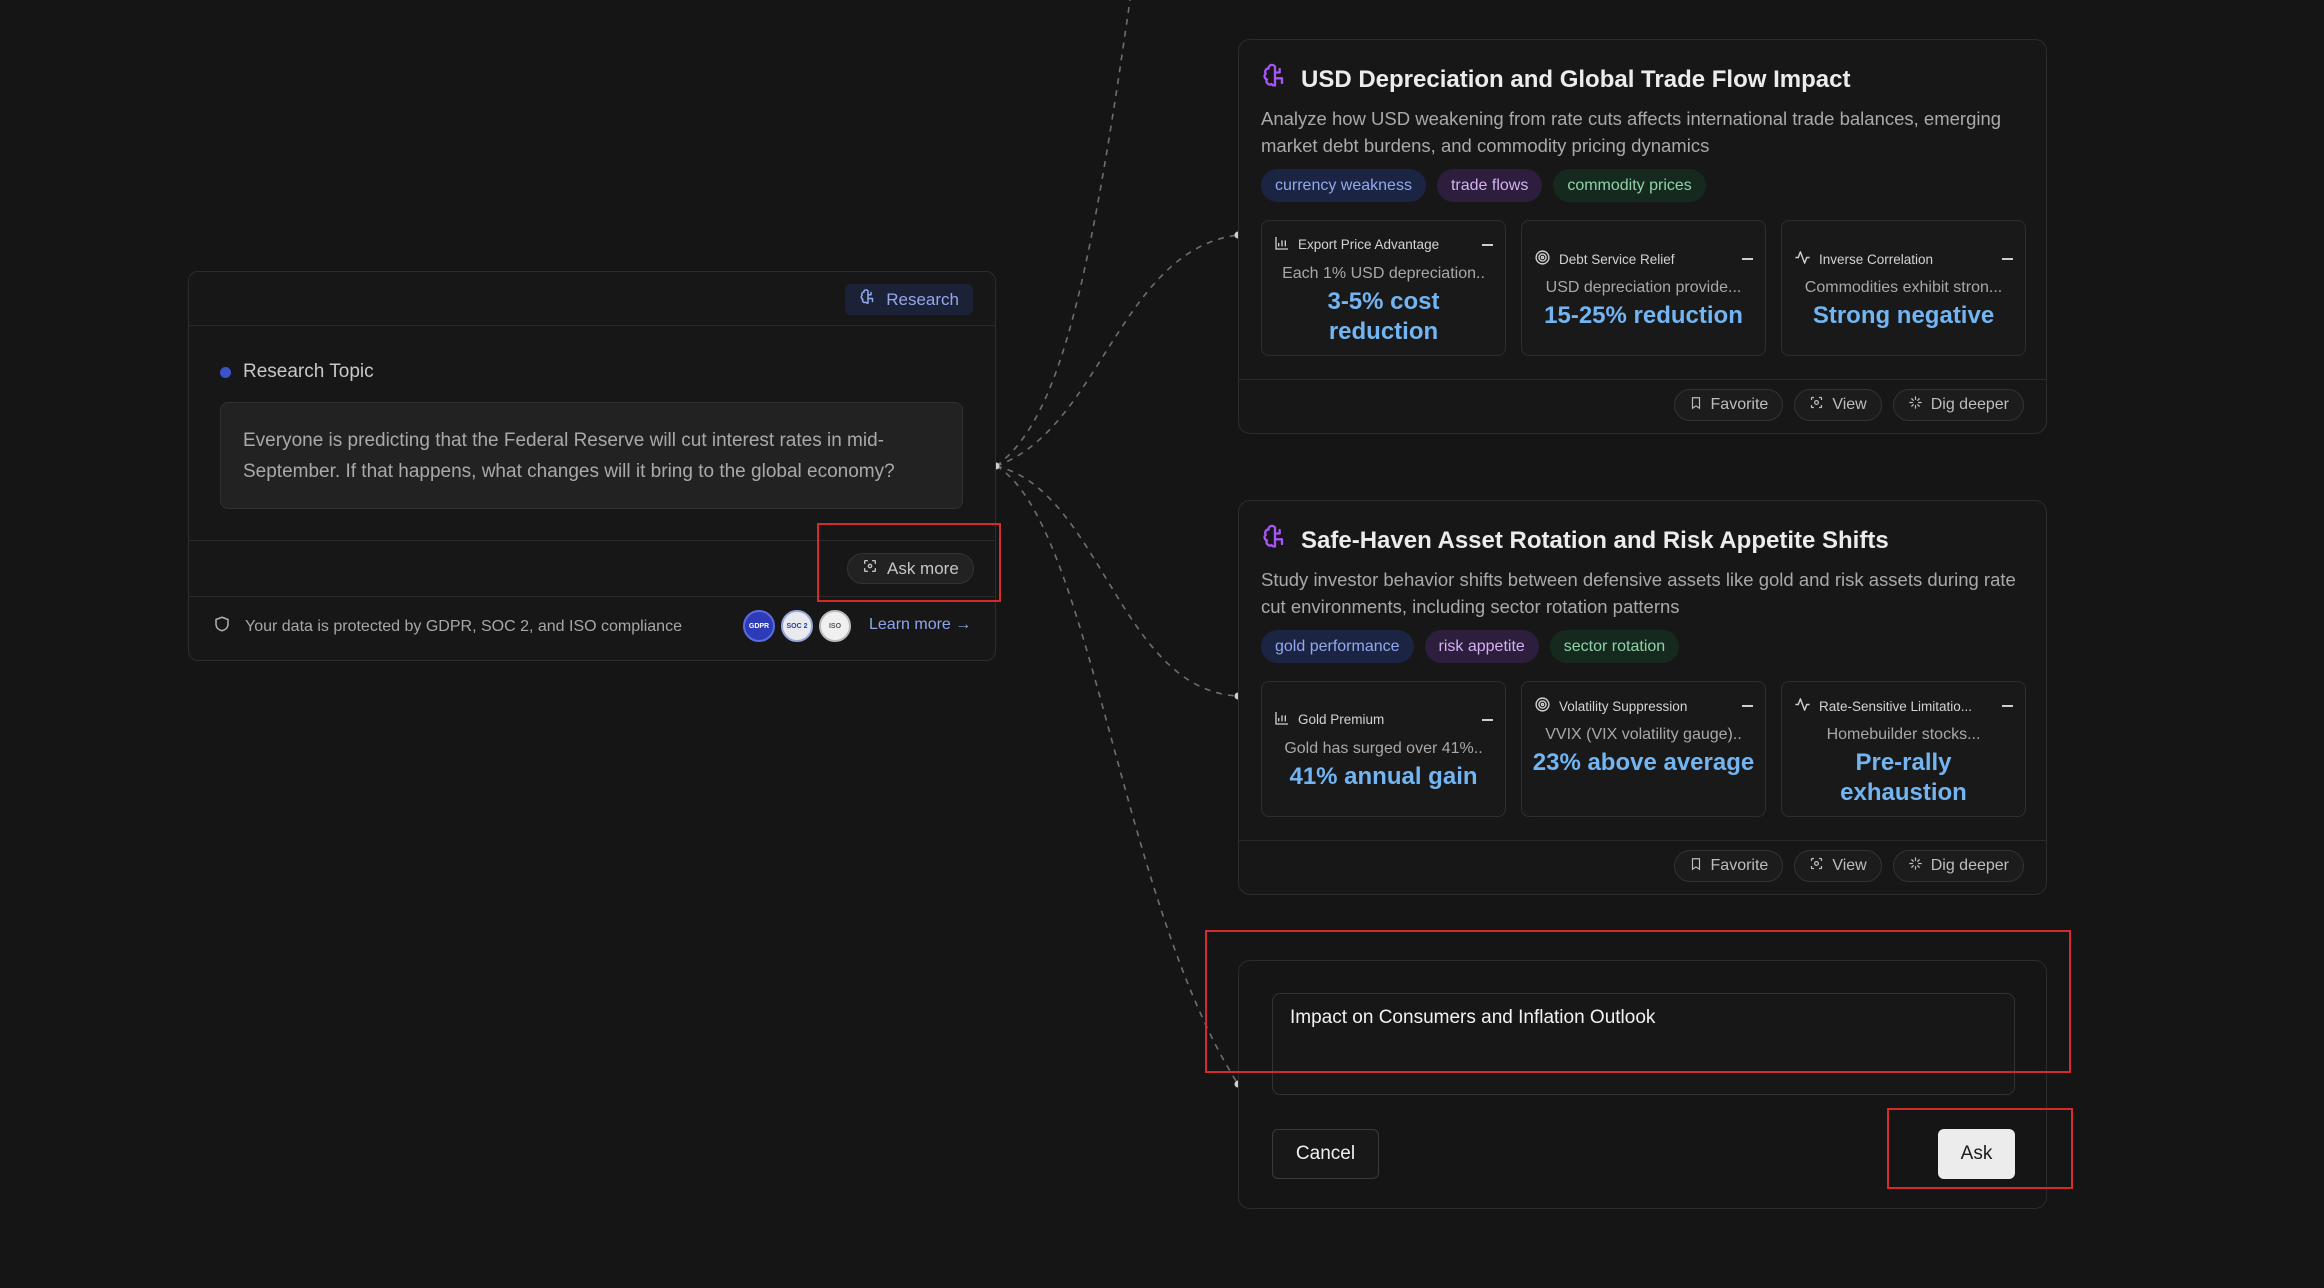  Describe the element at coordinates (308, 371) in the screenshot. I see `topic-label-text: Research Topic` at that location.